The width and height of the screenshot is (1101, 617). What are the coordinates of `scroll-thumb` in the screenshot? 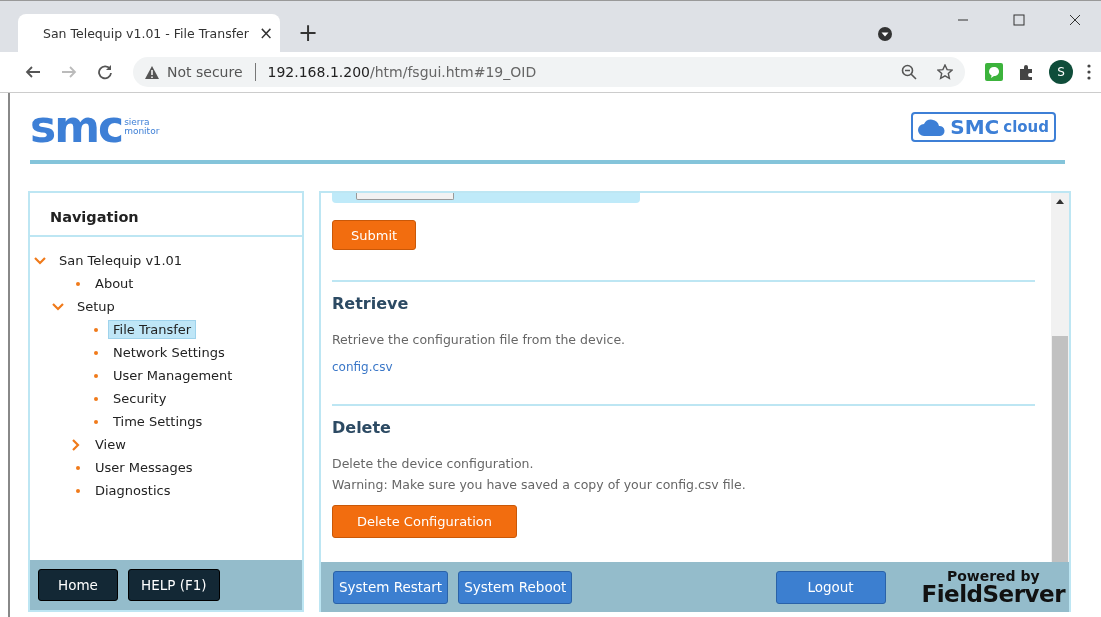 It's located at (1060, 449).